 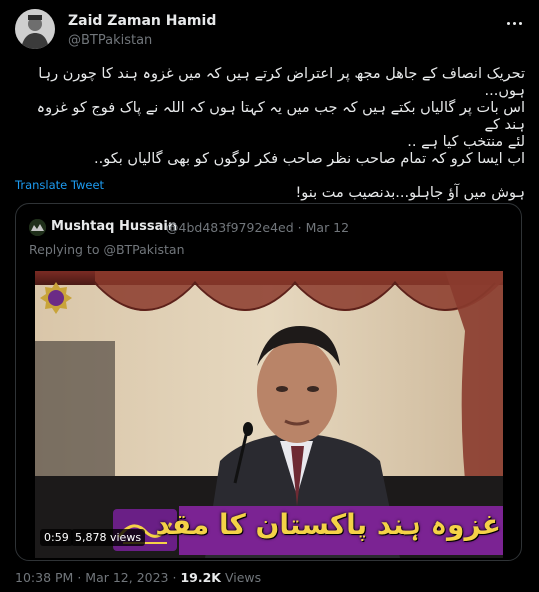 I want to click on author-name: Zaid Zaman Hamid, so click(x=142, y=21).